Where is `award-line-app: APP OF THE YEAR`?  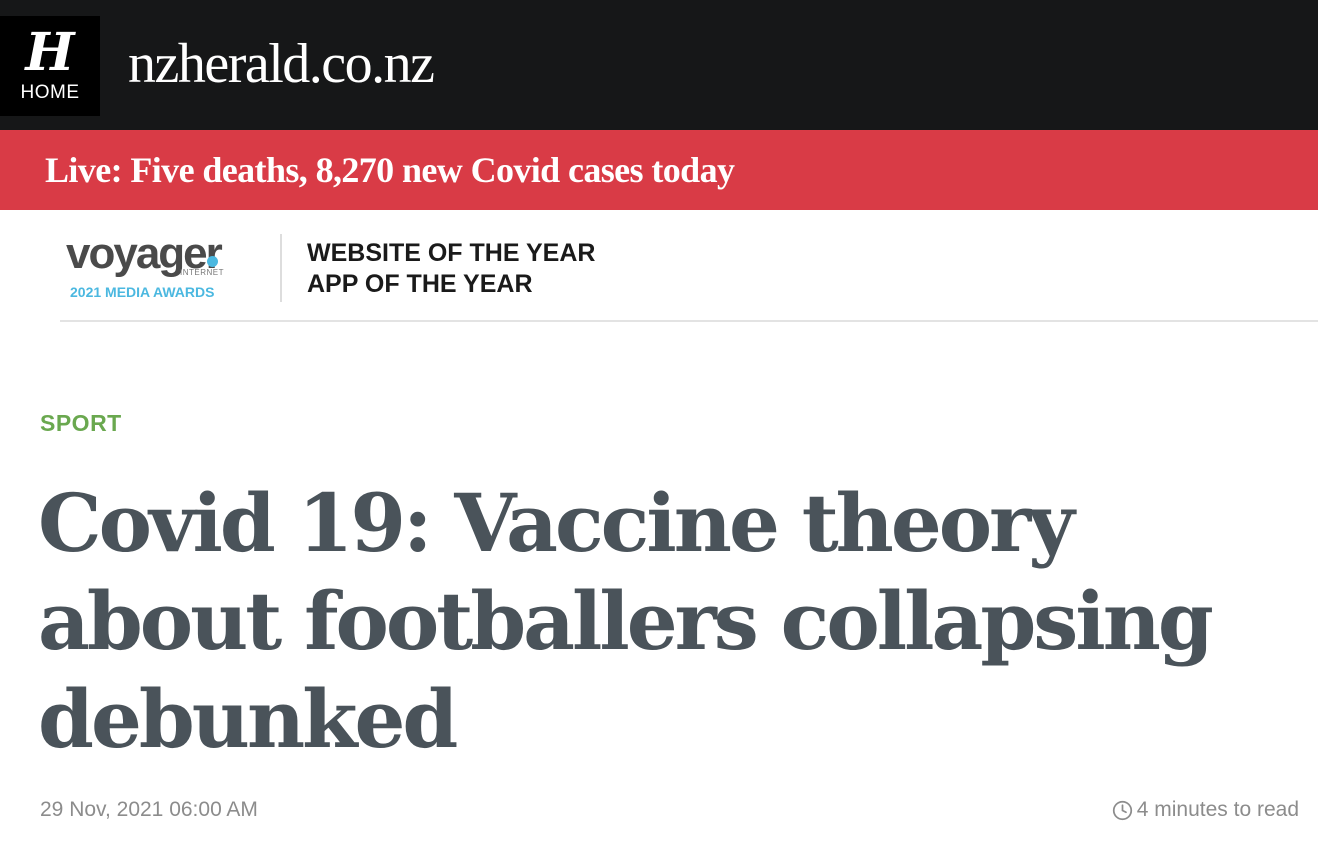
award-line-app: APP OF THE YEAR is located at coordinates (420, 284).